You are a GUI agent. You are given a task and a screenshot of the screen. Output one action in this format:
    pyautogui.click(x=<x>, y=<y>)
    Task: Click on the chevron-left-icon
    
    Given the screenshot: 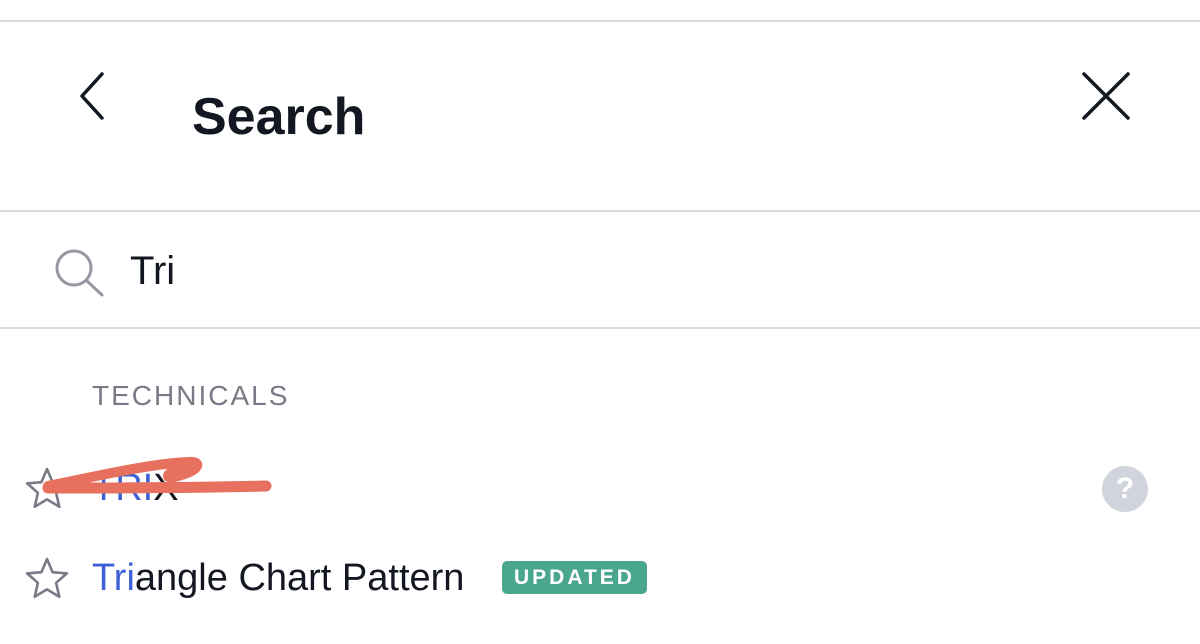 What is the action you would take?
    pyautogui.click(x=92, y=96)
    